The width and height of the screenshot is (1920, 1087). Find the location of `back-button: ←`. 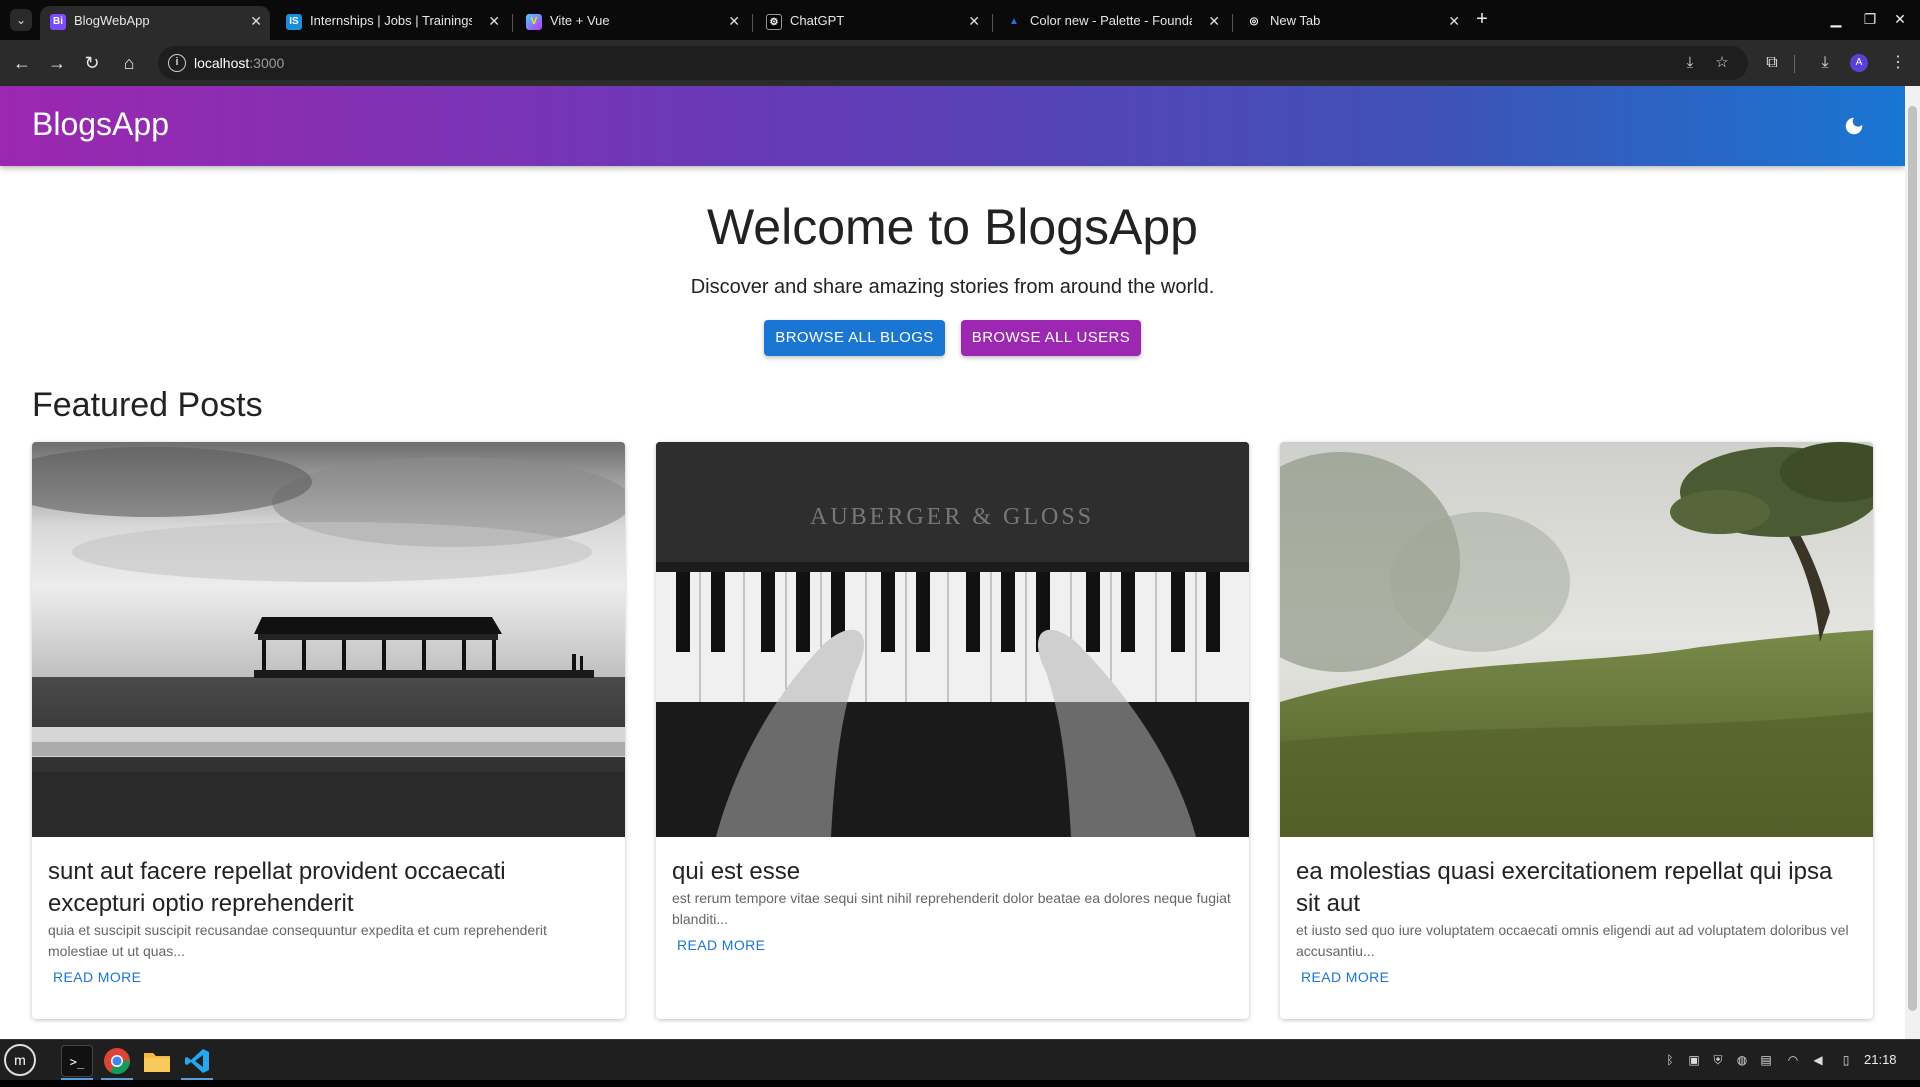

back-button: ← is located at coordinates (22, 63).